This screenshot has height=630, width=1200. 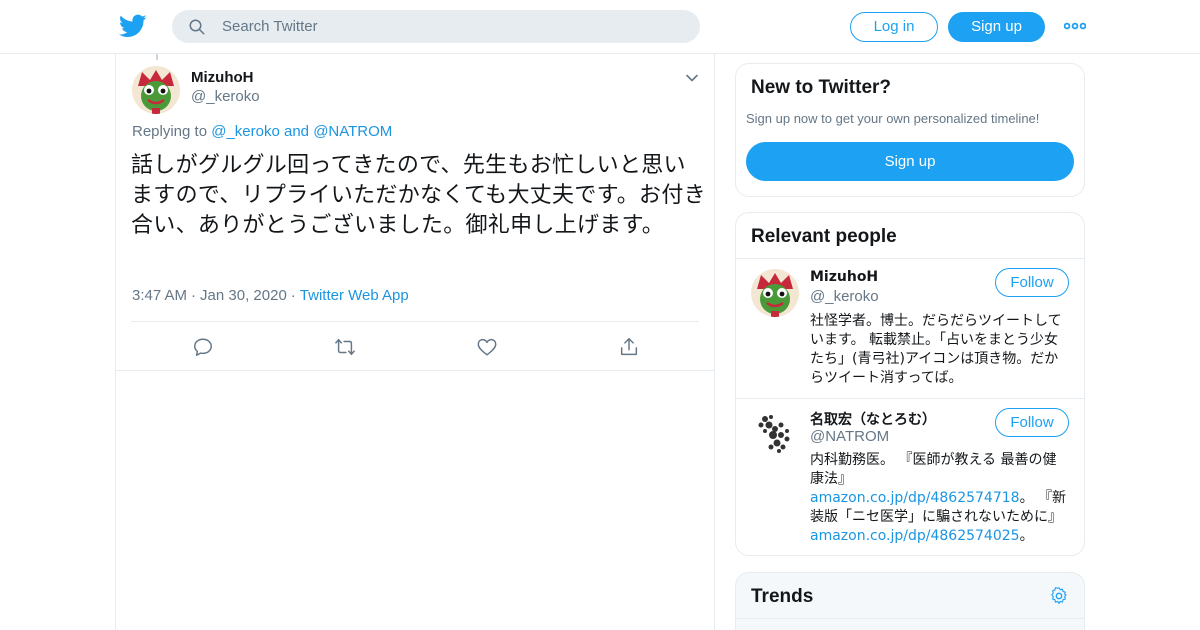 What do you see at coordinates (873, 419) in the screenshot?
I see `person-name: 名取宏（なとろむ）` at bounding box center [873, 419].